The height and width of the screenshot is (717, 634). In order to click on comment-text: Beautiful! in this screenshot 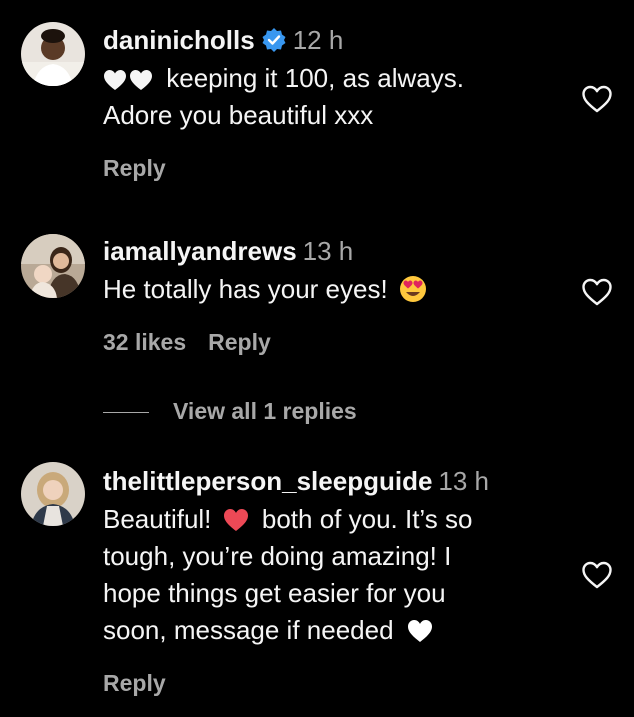, I will do `click(157, 519)`.